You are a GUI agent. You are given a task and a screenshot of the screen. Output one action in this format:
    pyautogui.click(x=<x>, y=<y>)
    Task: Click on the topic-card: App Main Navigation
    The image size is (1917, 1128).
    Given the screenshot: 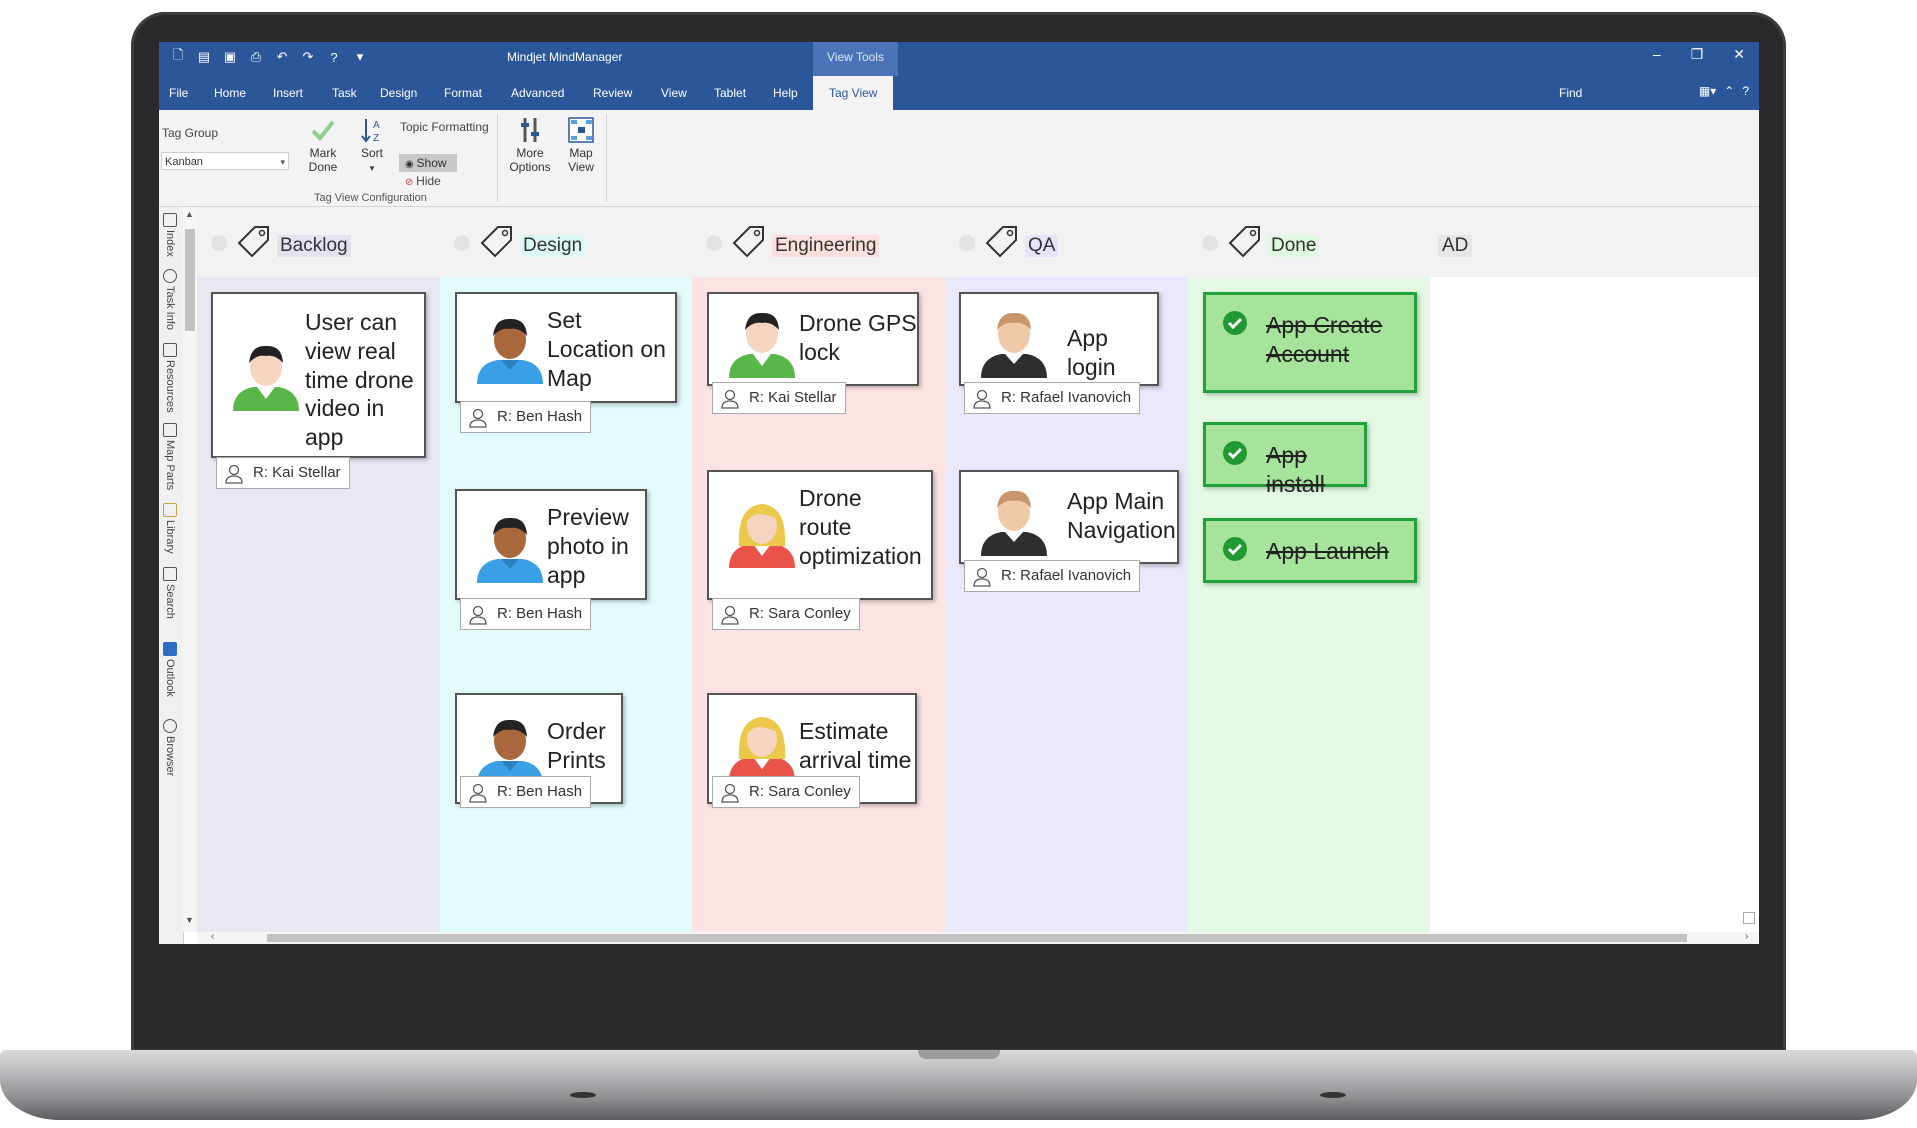 What is the action you would take?
    pyautogui.click(x=1069, y=517)
    